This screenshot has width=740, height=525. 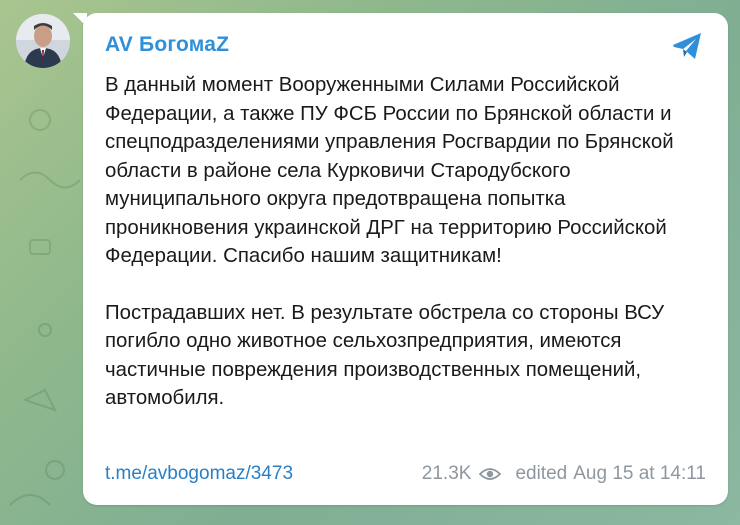 I want to click on message-meta: 21.3K edited Aug 15 at 14:11, so click(x=564, y=474).